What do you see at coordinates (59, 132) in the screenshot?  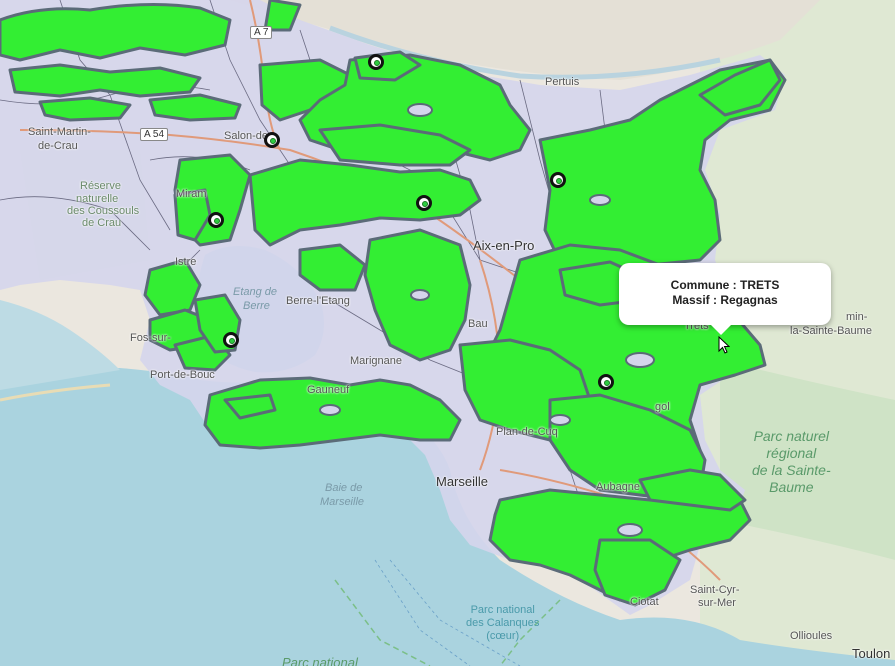 I see `place-label-saint-martin: Saint-Martin-` at bounding box center [59, 132].